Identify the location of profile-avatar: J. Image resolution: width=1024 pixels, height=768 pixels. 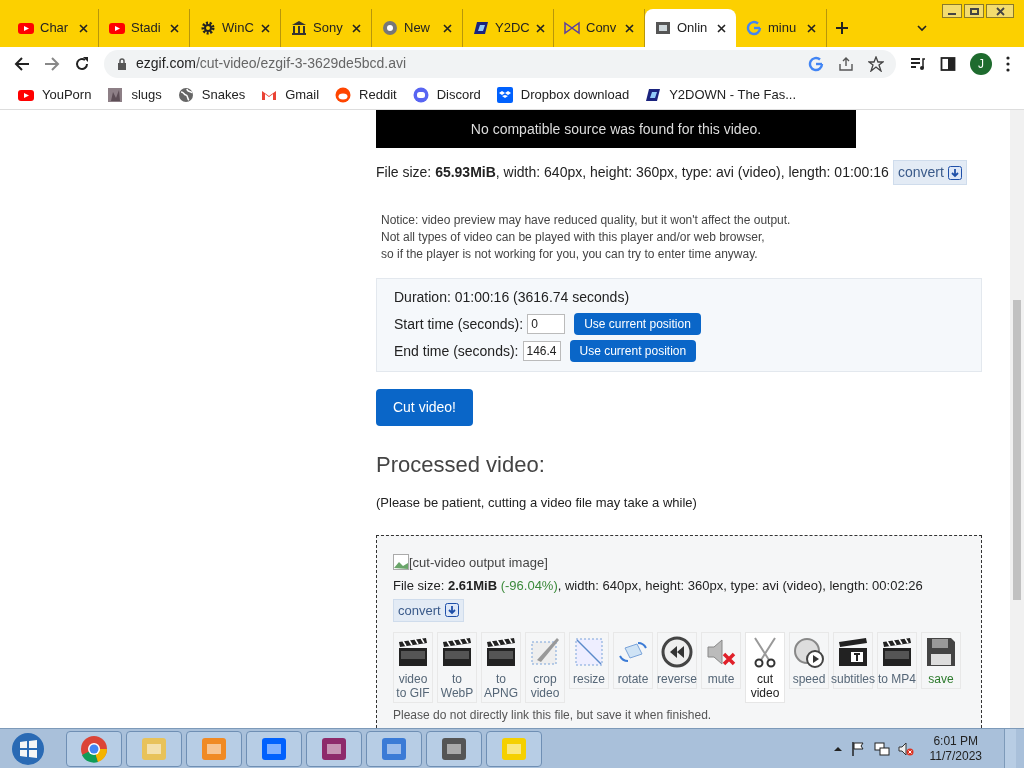
(981, 63).